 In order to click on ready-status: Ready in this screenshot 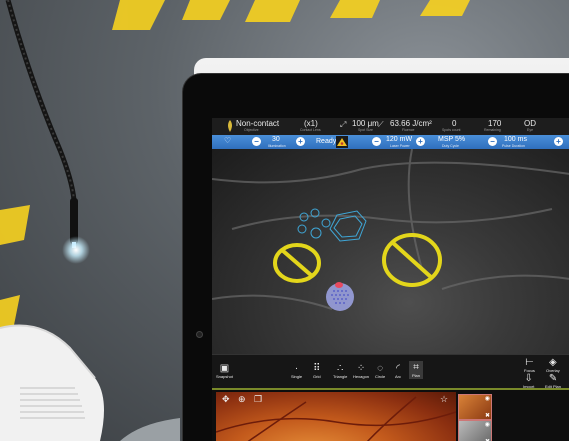, I will do `click(326, 141)`.